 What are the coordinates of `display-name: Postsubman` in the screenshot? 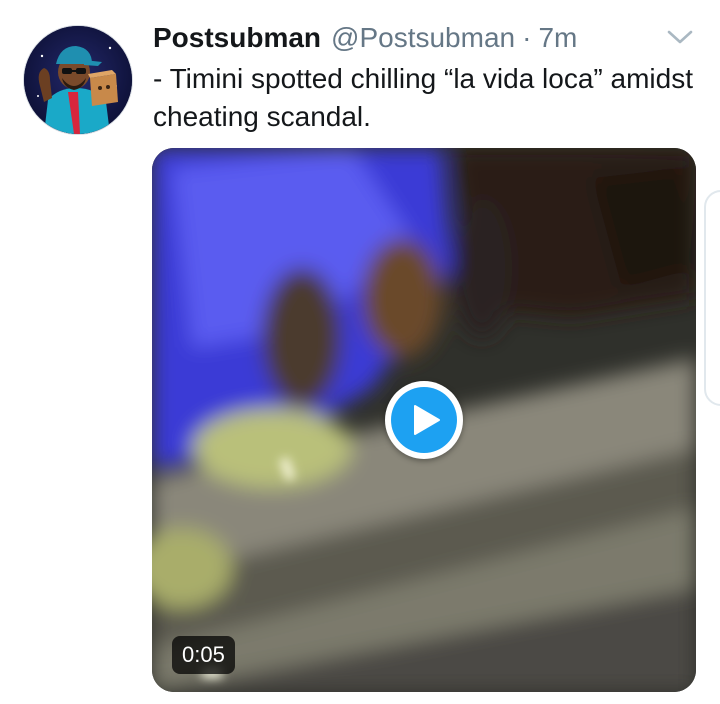 It's located at (237, 38).